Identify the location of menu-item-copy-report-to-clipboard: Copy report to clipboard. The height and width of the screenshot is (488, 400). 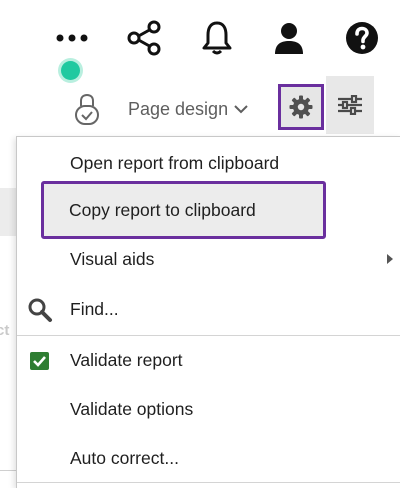
(208, 210).